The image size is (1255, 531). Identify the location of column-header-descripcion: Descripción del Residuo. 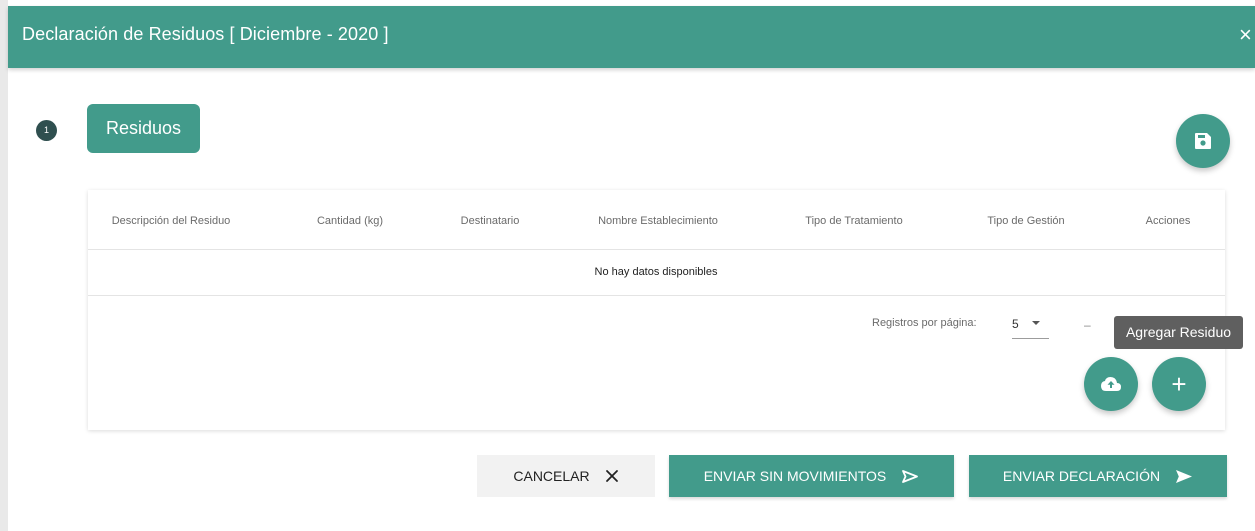
(171, 221).